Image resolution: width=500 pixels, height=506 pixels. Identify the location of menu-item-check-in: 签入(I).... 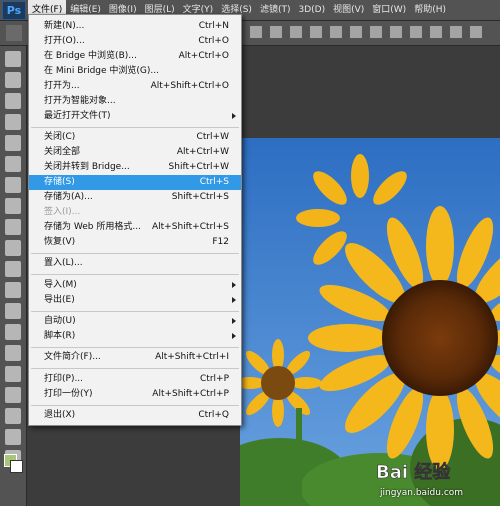
(62, 212).